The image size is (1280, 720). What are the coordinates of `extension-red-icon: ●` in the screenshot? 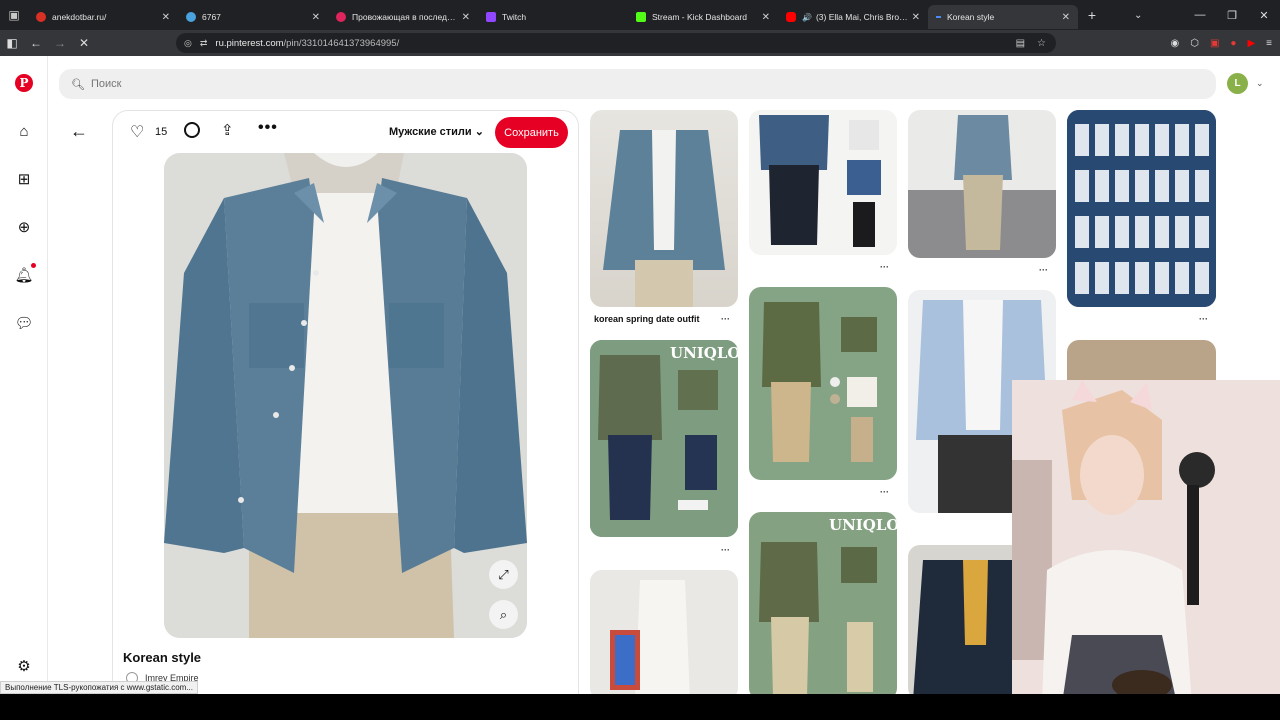 It's located at (1233, 43).